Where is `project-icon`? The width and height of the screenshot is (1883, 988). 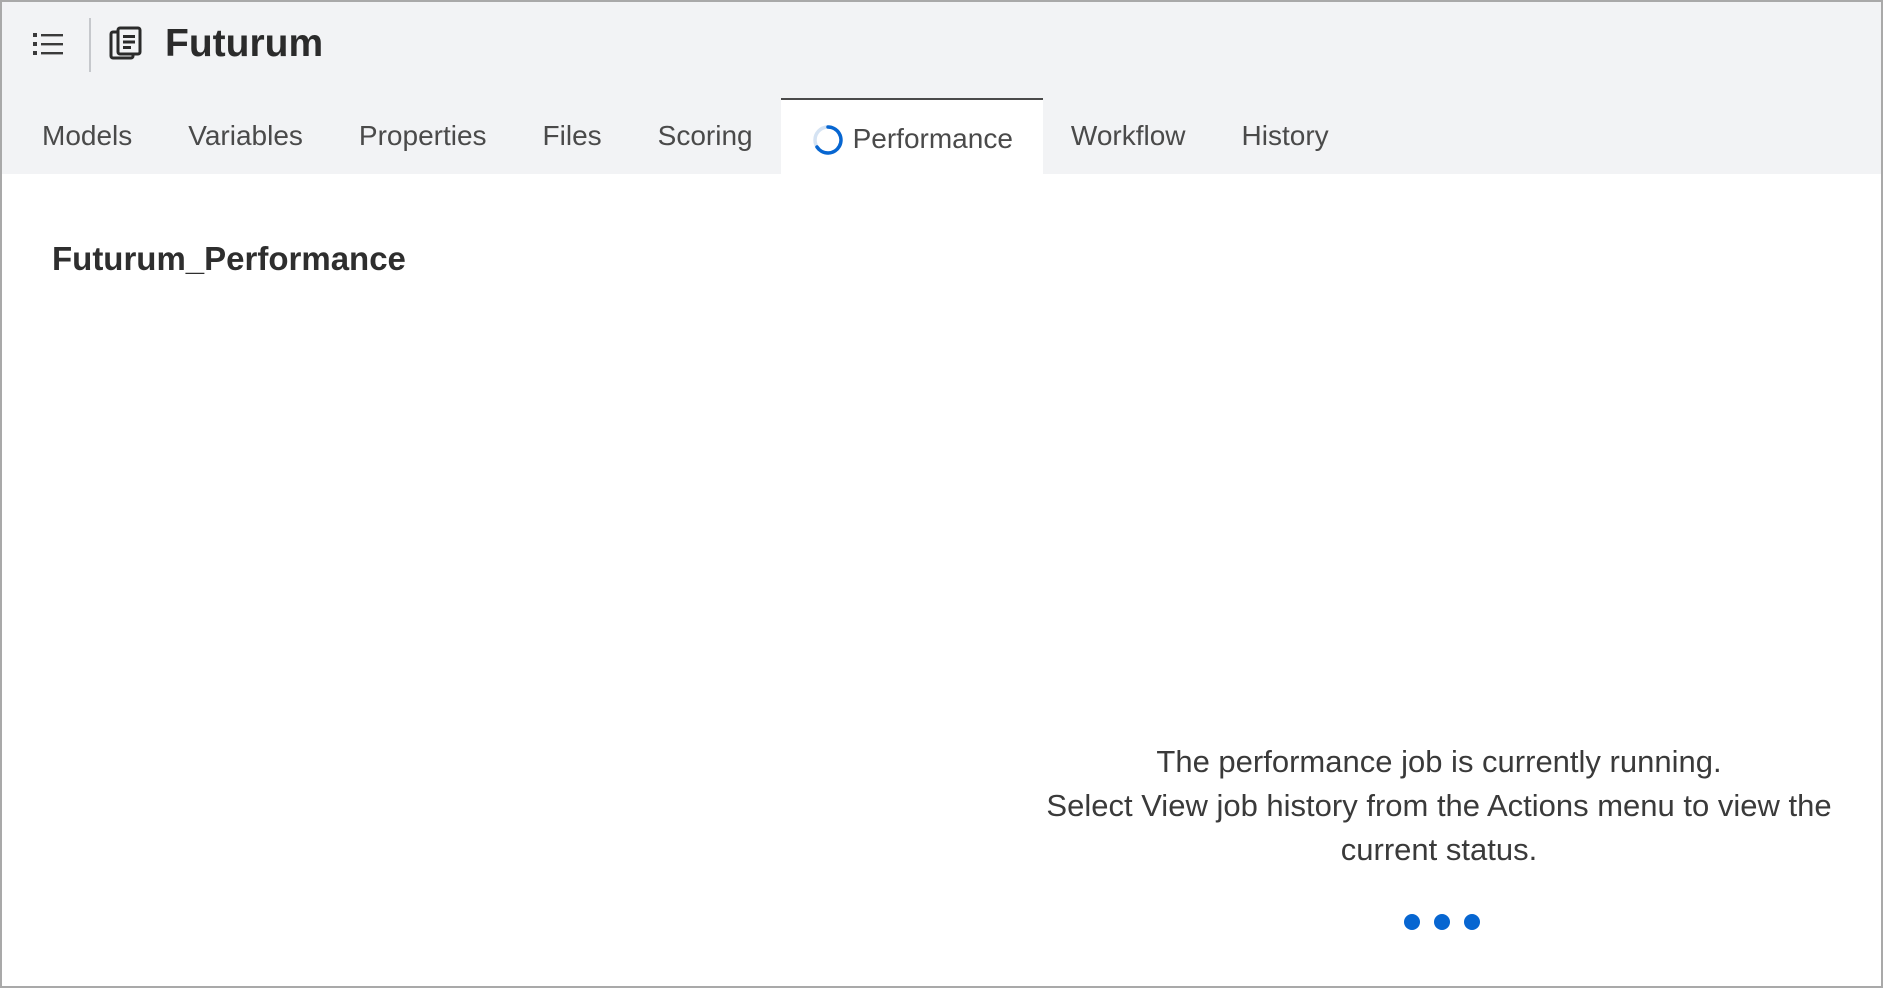
project-icon is located at coordinates (125, 43).